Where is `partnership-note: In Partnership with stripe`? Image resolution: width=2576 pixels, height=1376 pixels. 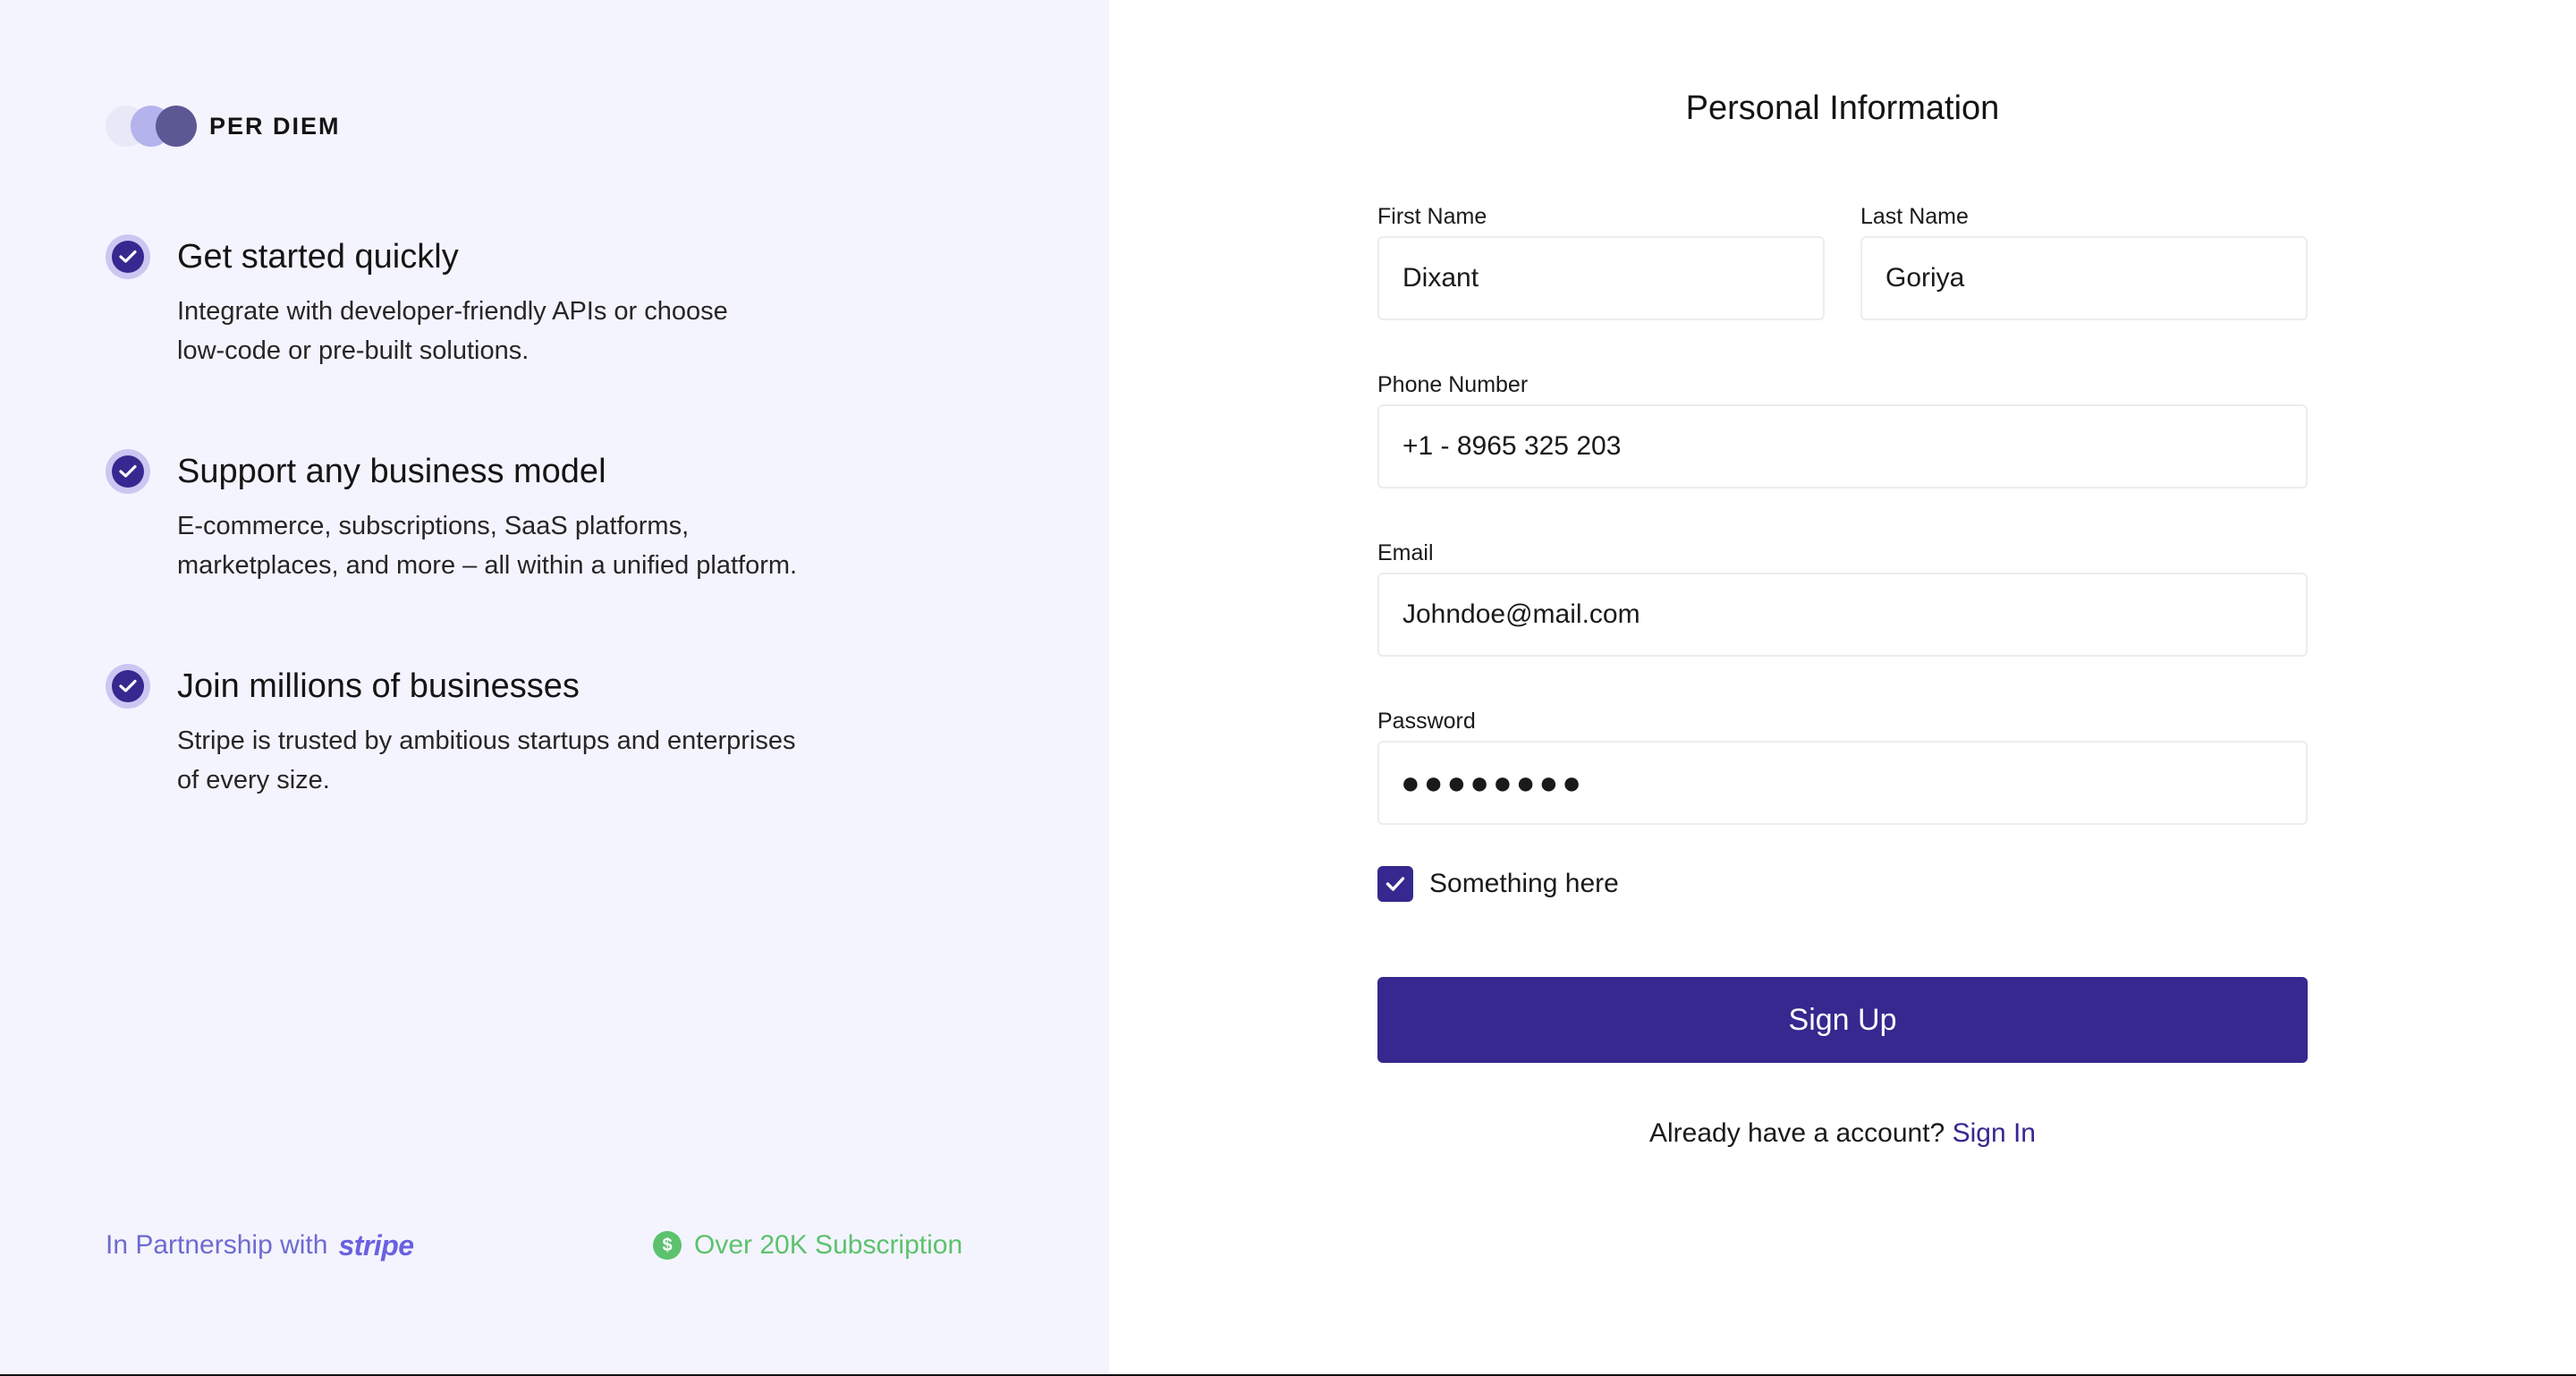
partnership-note: In Partnership with stripe is located at coordinates (260, 1245).